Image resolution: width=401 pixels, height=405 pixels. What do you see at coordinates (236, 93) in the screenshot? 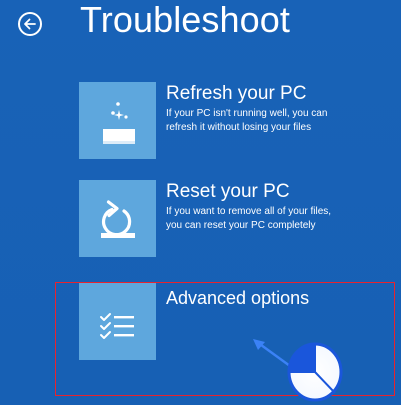
I see `refresh-pc-title: Refresh your PC` at bounding box center [236, 93].